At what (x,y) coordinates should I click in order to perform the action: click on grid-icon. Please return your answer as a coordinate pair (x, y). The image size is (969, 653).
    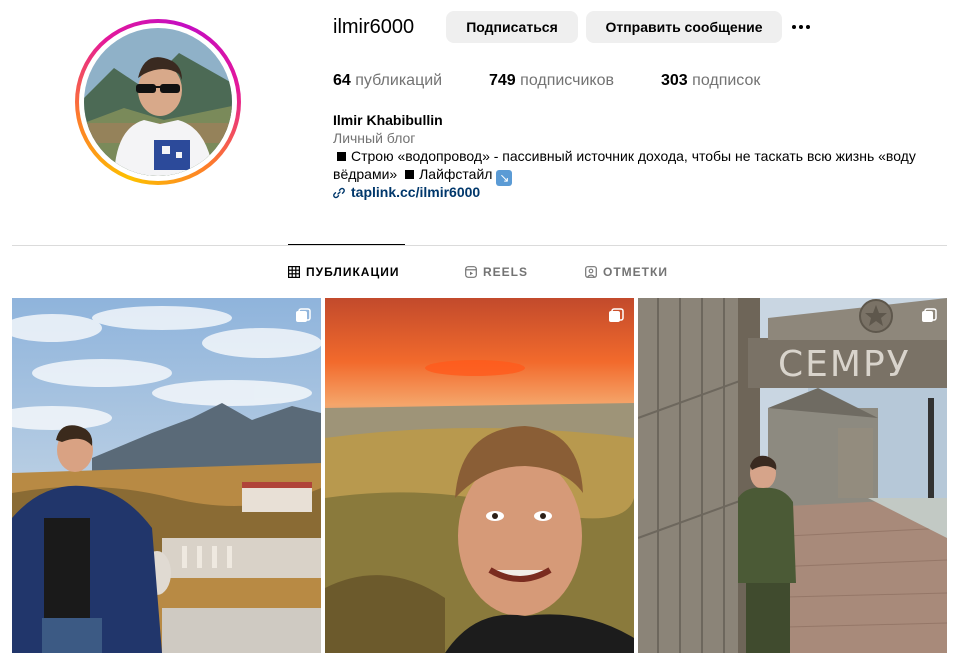
    Looking at the image, I should click on (294, 272).